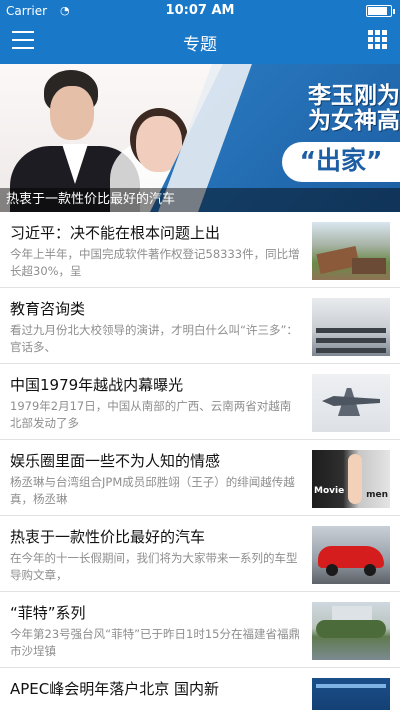  What do you see at coordinates (151, 414) in the screenshot?
I see `article-summary: 1979年2月17日，中国从南部的广西、云南两省对越南北部发动了多` at bounding box center [151, 414].